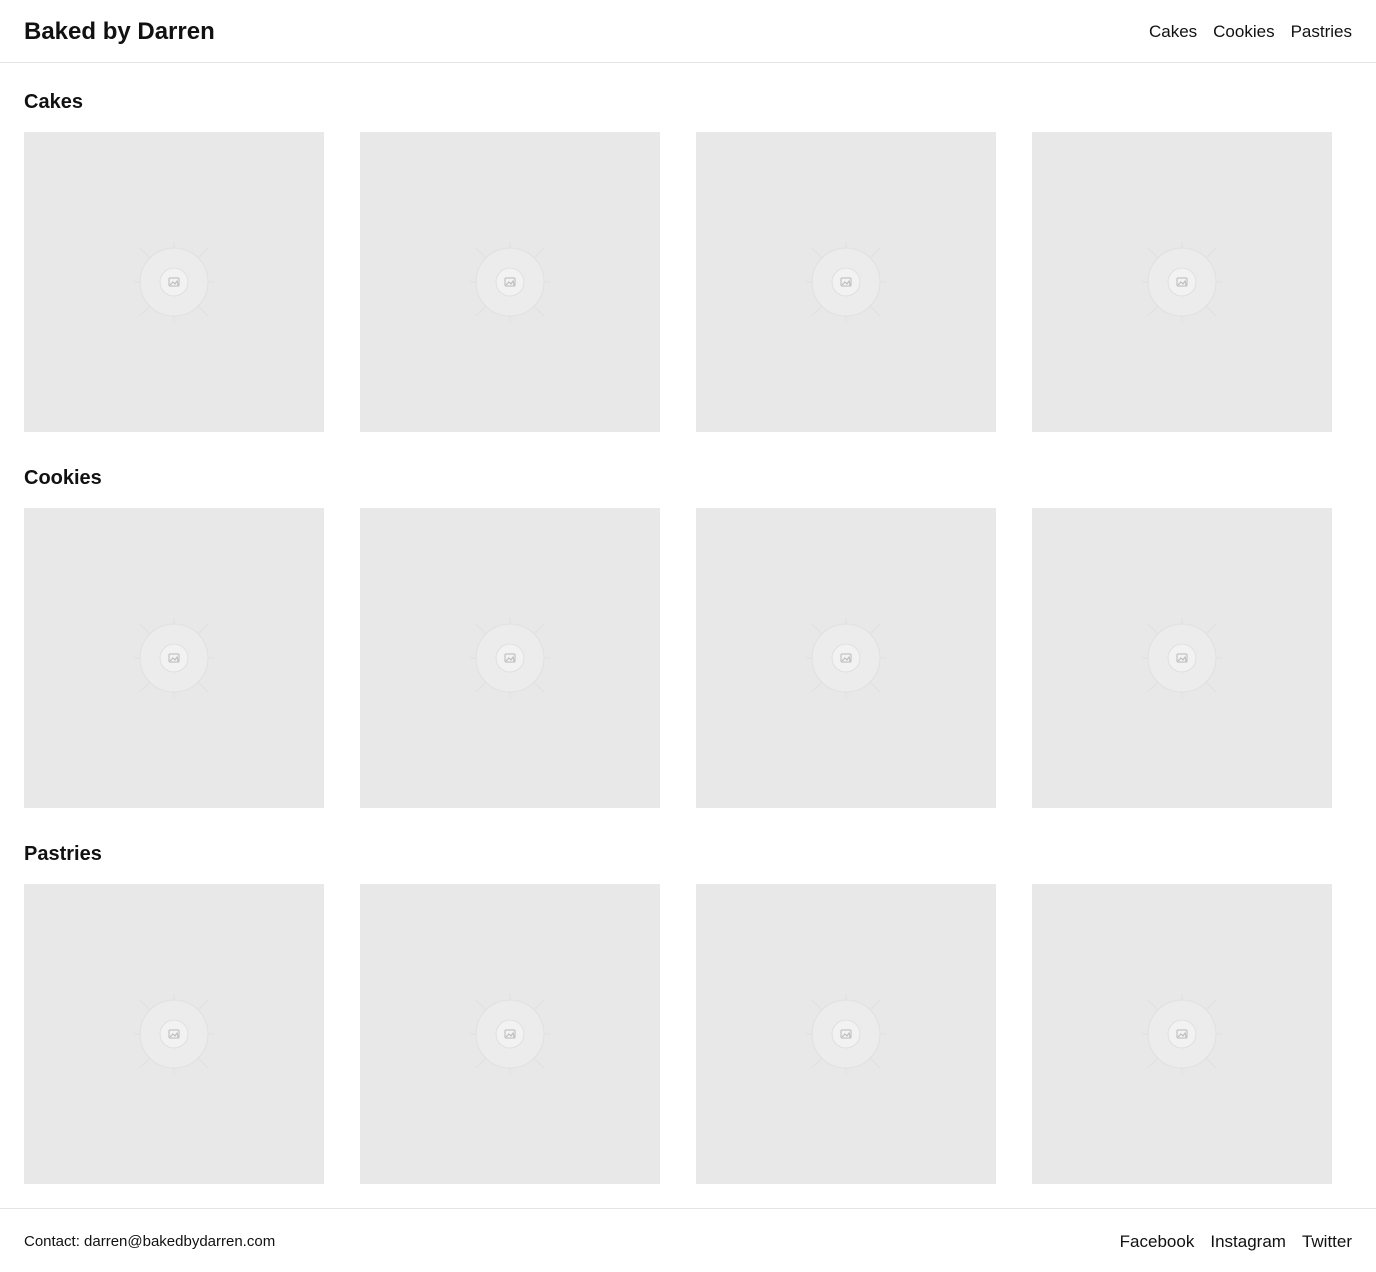 This screenshot has height=1272, width=1376. What do you see at coordinates (1243, 32) in the screenshot?
I see `nav-link-cookies: Cookies` at bounding box center [1243, 32].